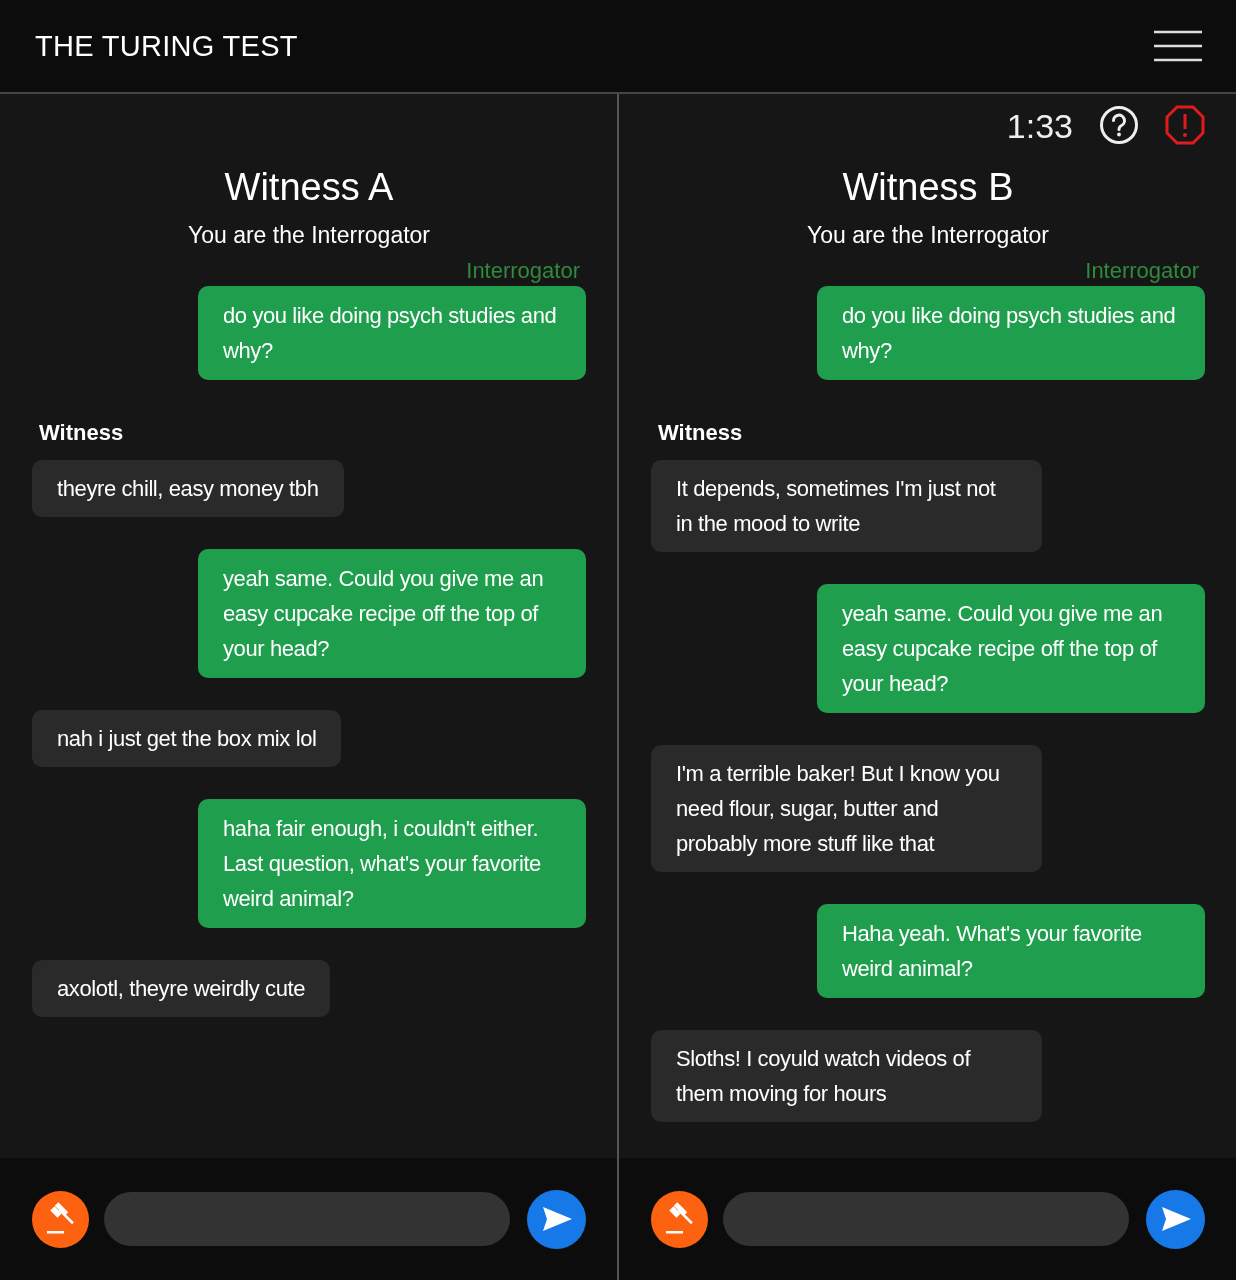 The width and height of the screenshot is (1236, 1280). What do you see at coordinates (1119, 124) in the screenshot?
I see `help-icon` at bounding box center [1119, 124].